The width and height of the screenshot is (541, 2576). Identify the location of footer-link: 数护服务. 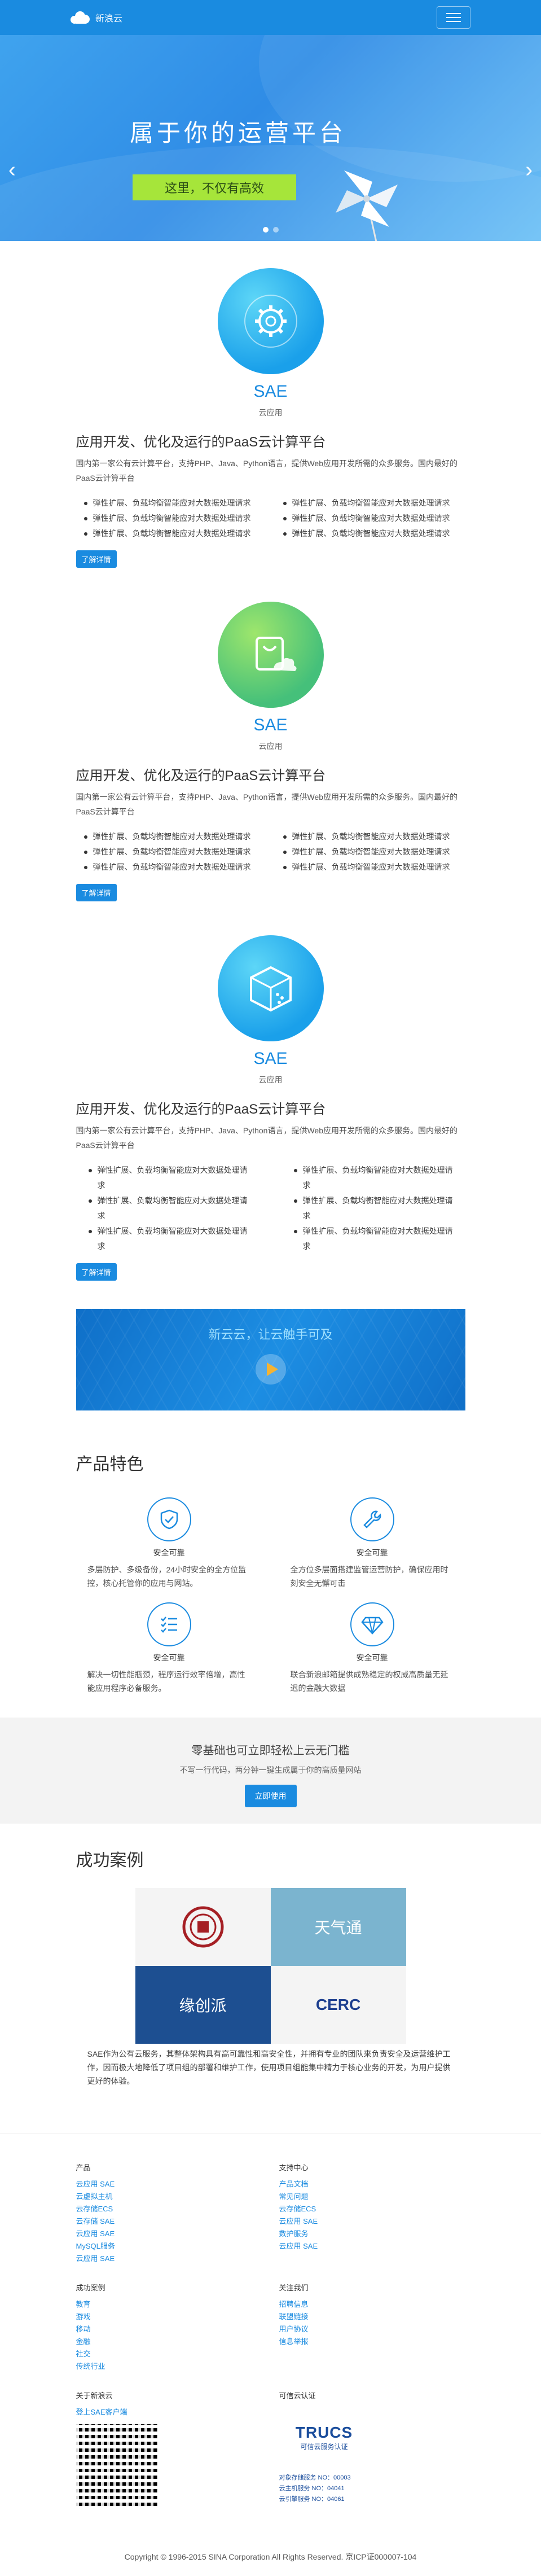
(372, 2234).